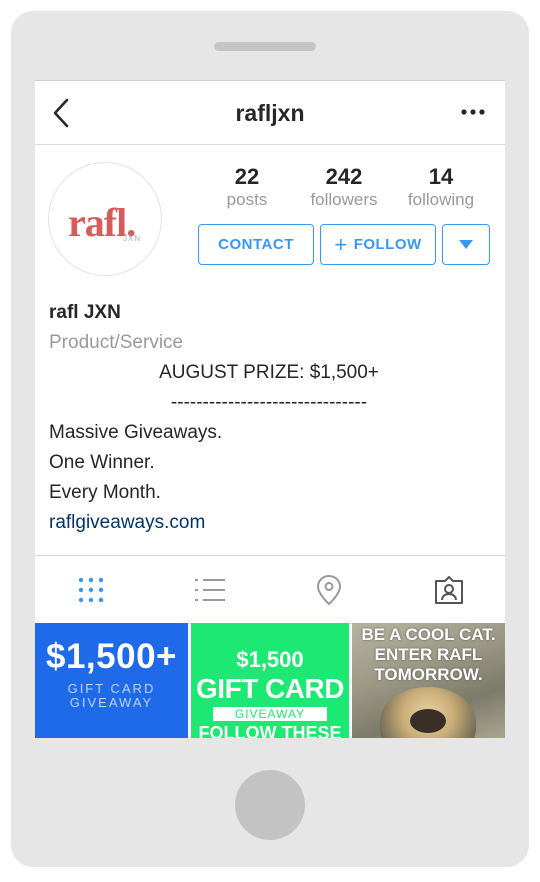 The image size is (540, 882). I want to click on cat-nose-image, so click(428, 721).